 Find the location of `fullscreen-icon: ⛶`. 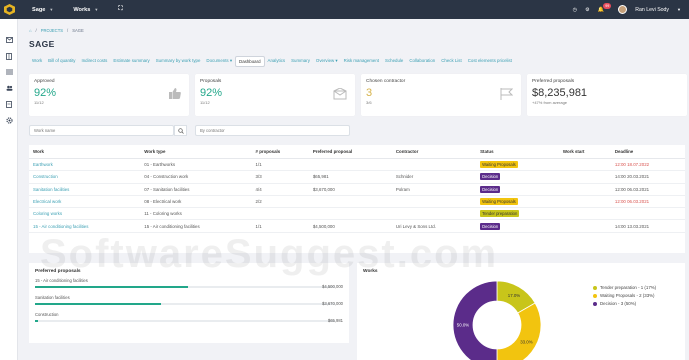

fullscreen-icon: ⛶ is located at coordinates (120, 9).